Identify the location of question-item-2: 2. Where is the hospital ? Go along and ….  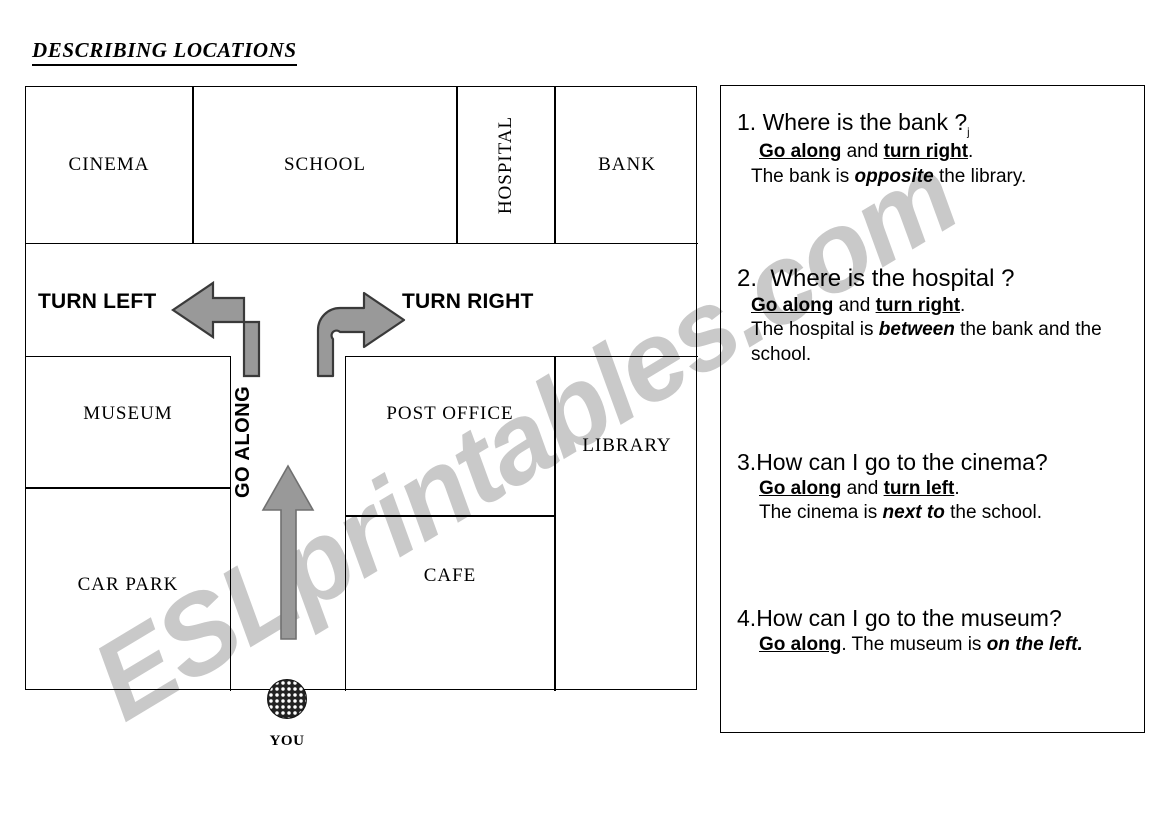
(937, 315).